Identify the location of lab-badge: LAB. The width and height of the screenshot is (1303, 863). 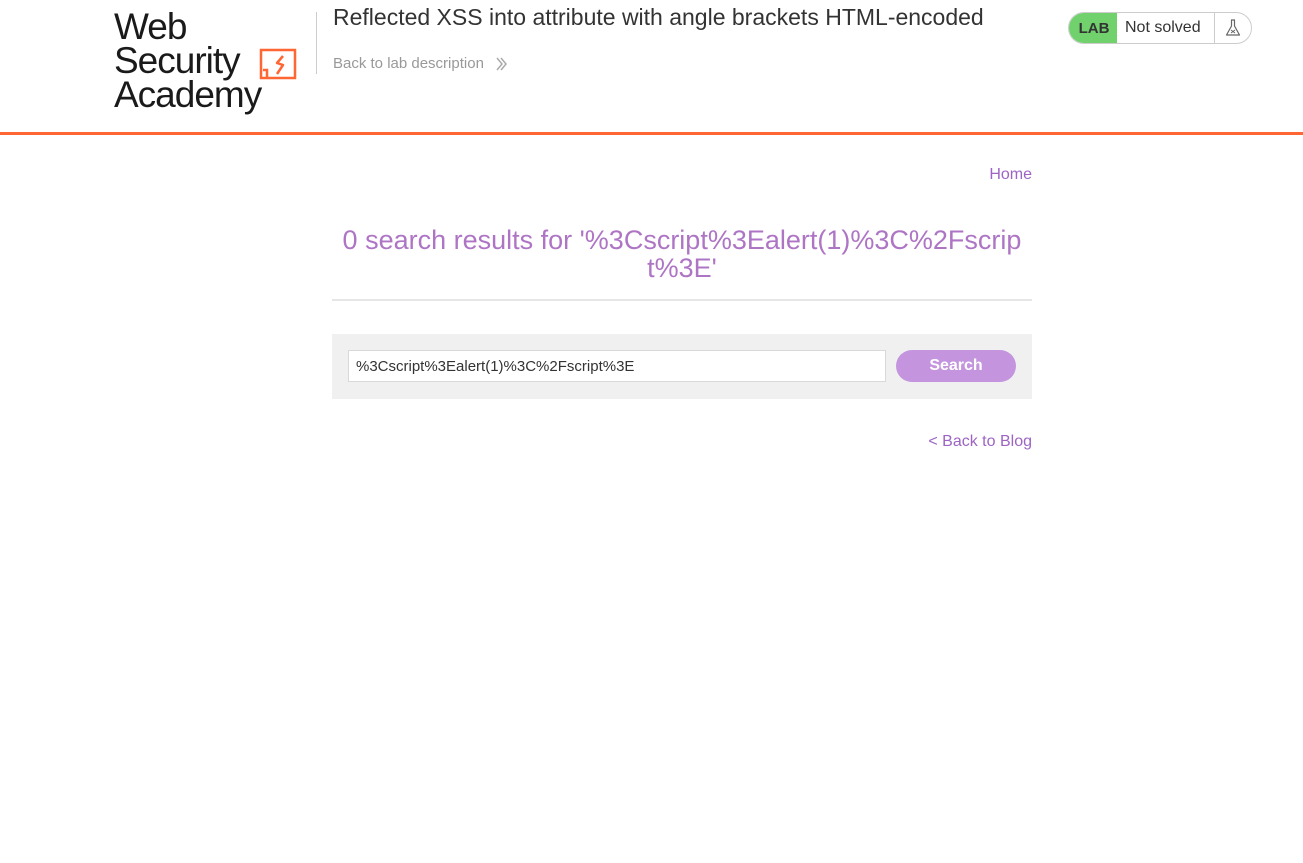
(1093, 28).